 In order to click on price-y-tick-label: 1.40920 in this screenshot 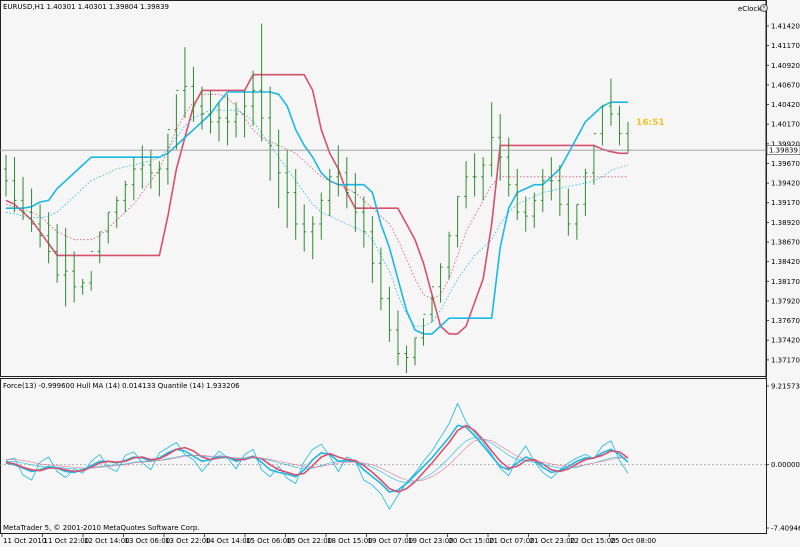, I will do `click(785, 66)`.